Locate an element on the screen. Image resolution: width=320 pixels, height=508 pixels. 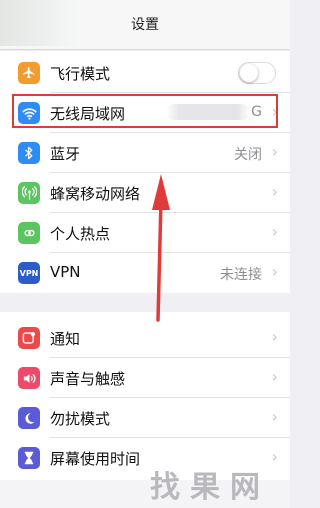
watermark: 找果网 is located at coordinates (210, 487).